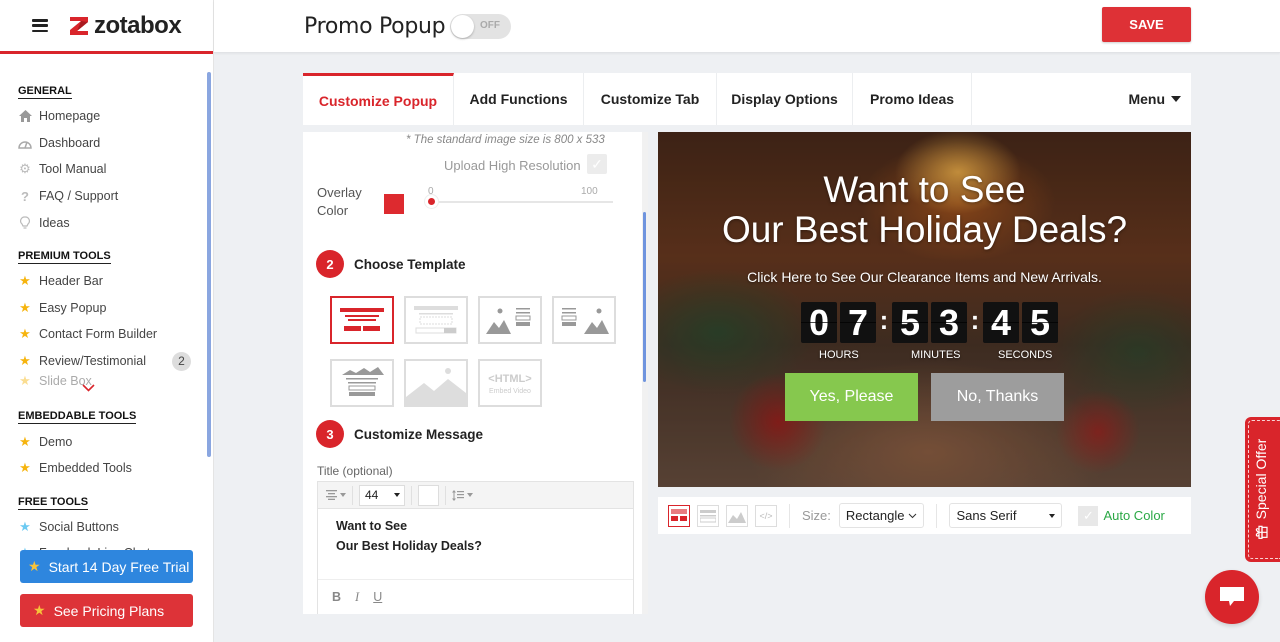 The width and height of the screenshot is (1280, 642). What do you see at coordinates (1146, 99) in the screenshot?
I see `menu-label: Menu` at bounding box center [1146, 99].